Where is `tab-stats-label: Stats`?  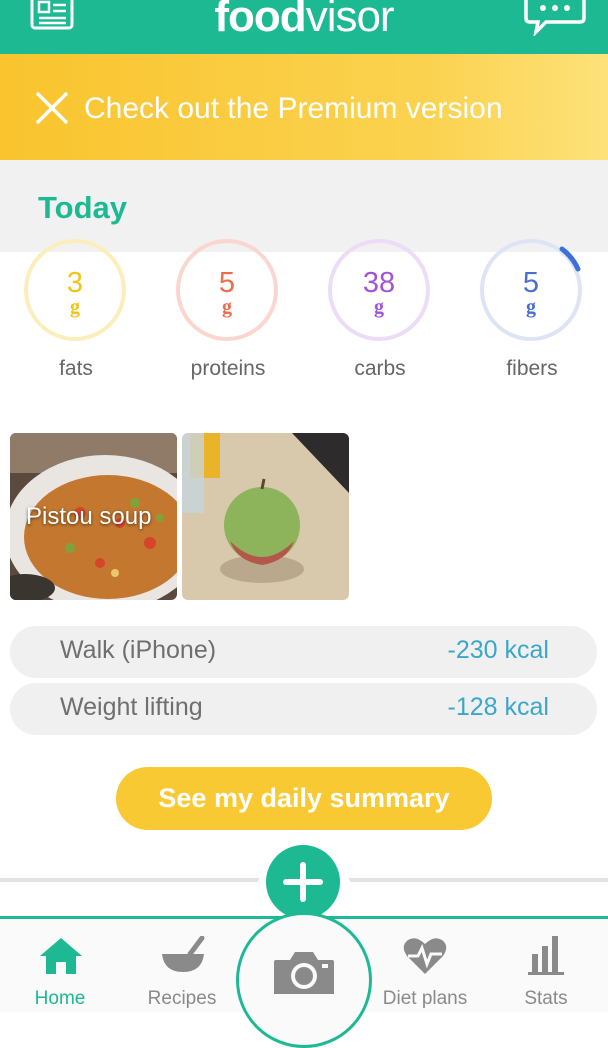 tab-stats-label: Stats is located at coordinates (546, 999).